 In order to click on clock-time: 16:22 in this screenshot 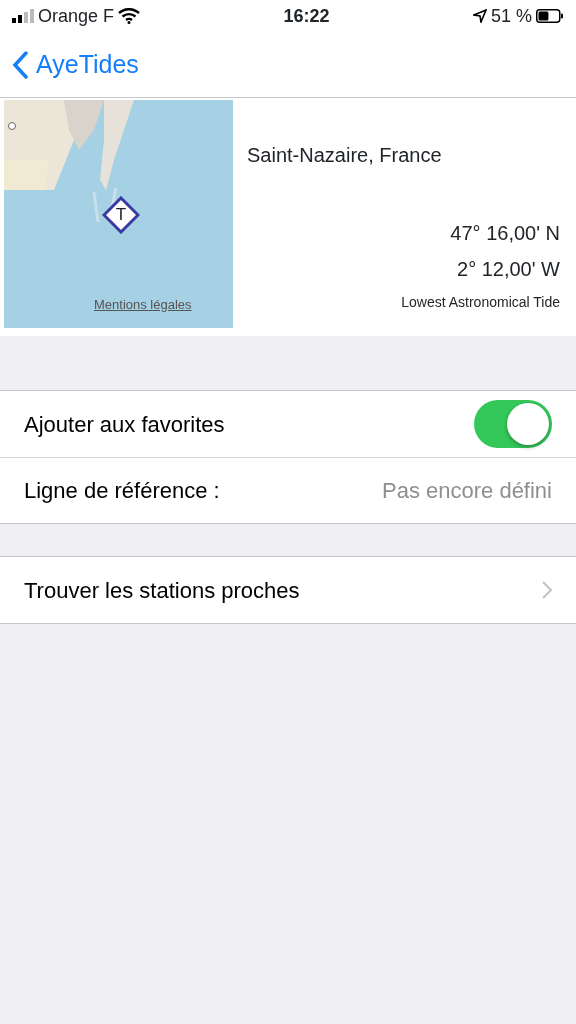, I will do `click(306, 16)`.